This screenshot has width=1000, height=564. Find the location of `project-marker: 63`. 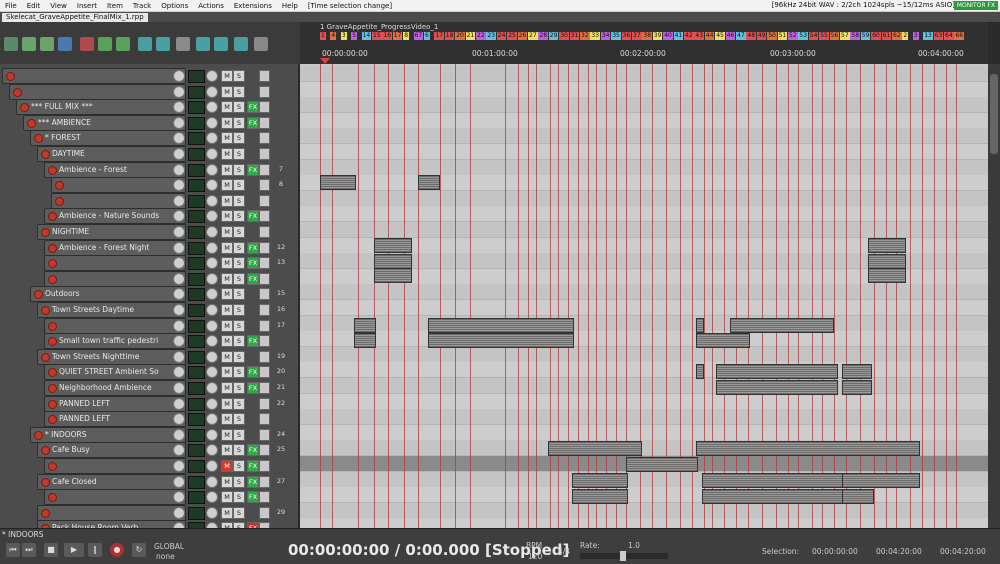

project-marker: 63 is located at coordinates (938, 36).